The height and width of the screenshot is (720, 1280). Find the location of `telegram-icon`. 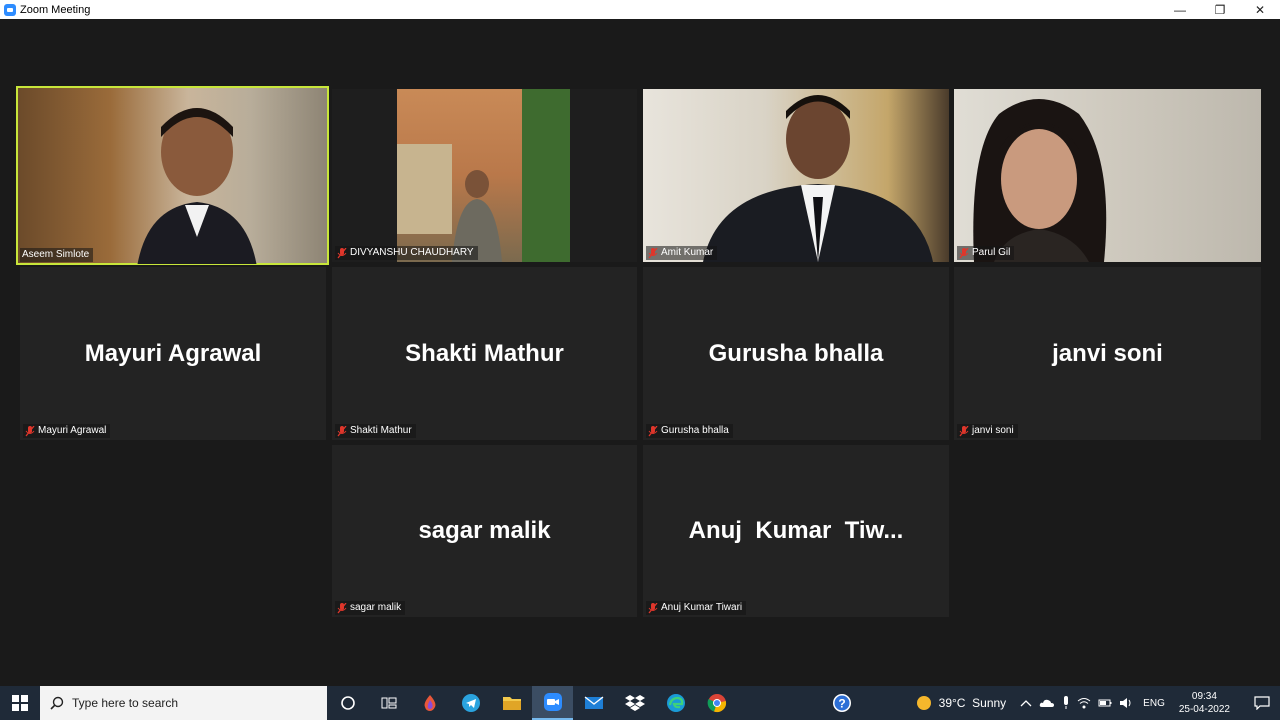

telegram-icon is located at coordinates (470, 703).